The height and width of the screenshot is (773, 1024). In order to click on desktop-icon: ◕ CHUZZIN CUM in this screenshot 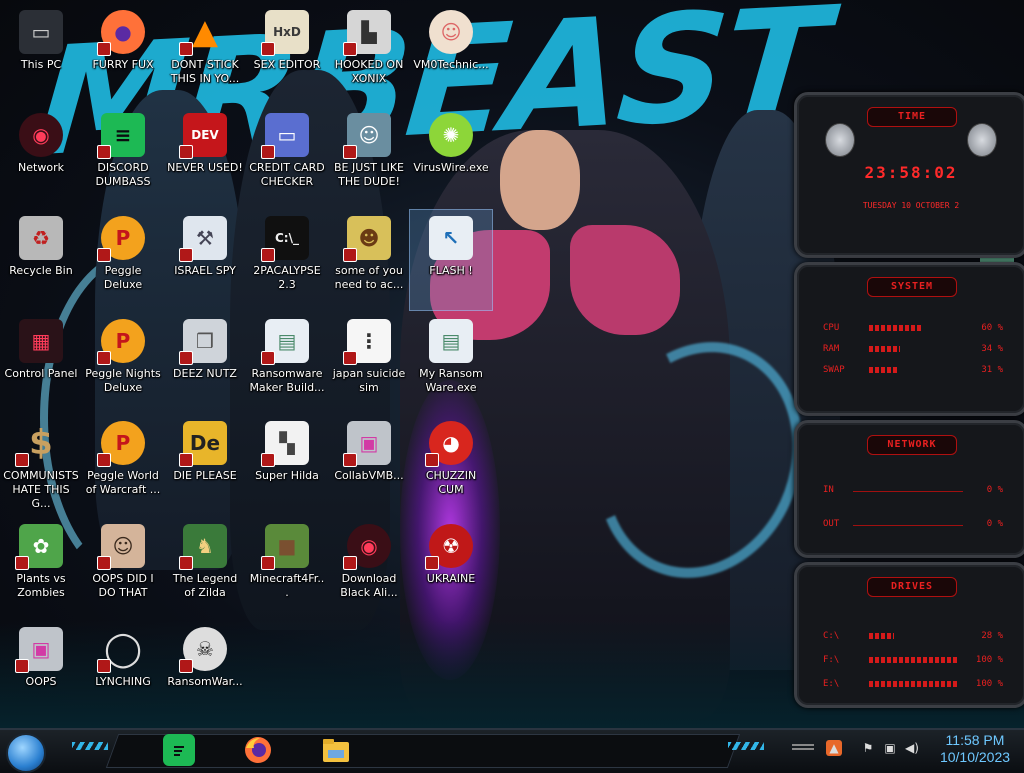, I will do `click(451, 465)`.